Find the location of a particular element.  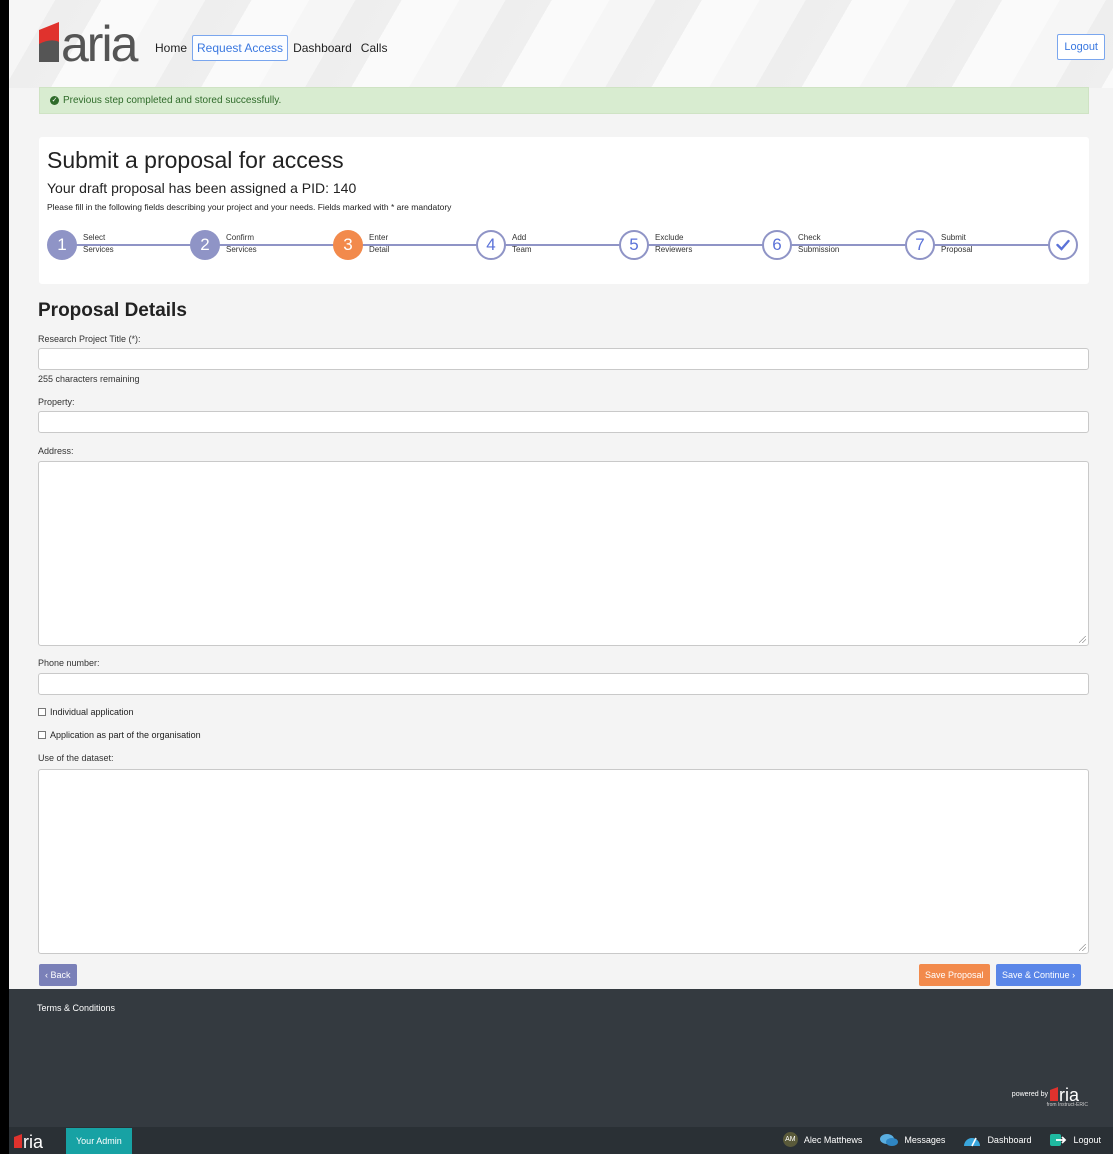

step-7-label: Submit is located at coordinates (957, 239).